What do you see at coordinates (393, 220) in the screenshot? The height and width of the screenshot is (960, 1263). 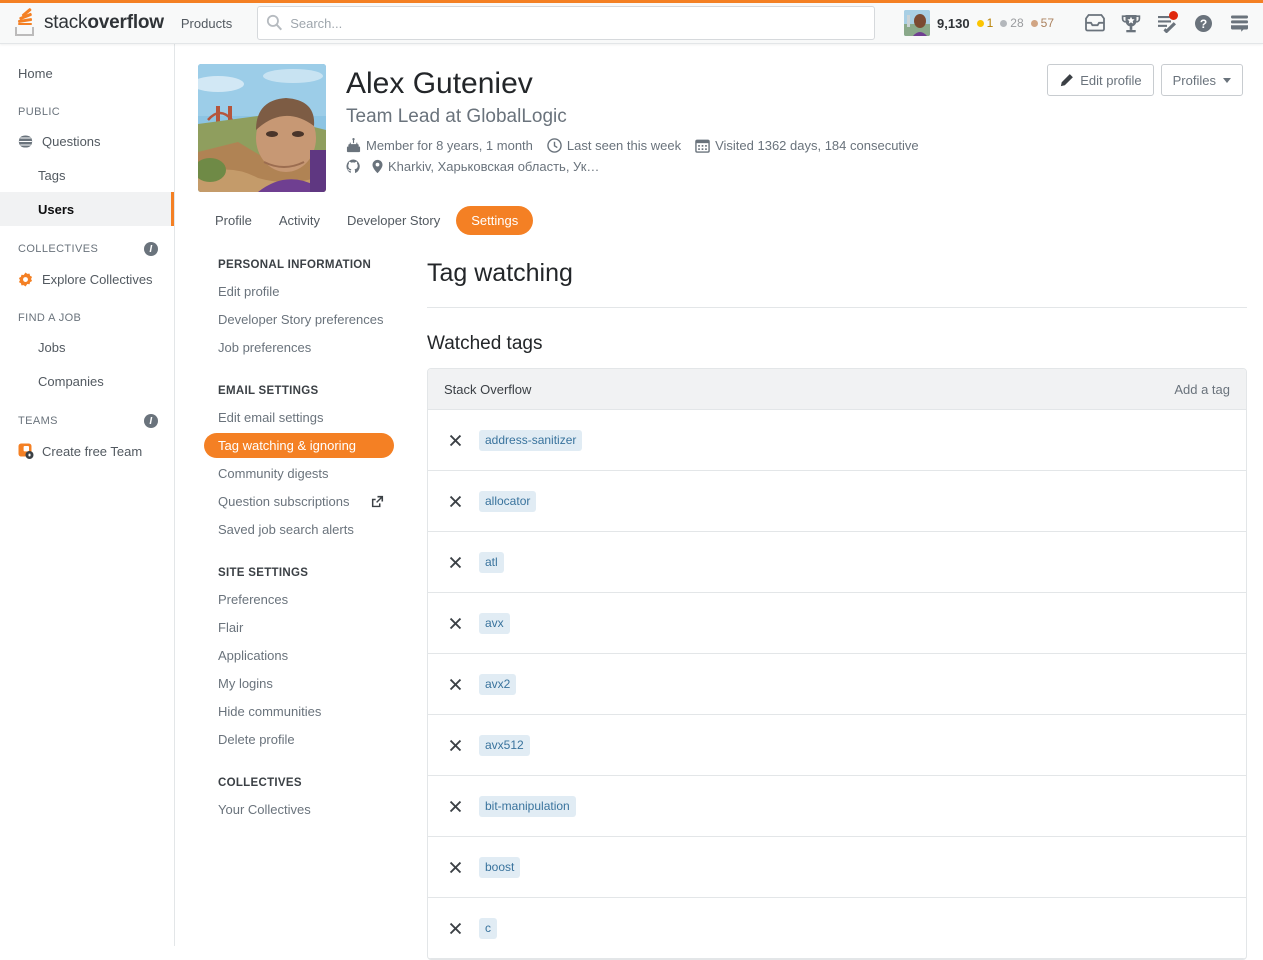 I see `tab-developer-story: Developer Story` at bounding box center [393, 220].